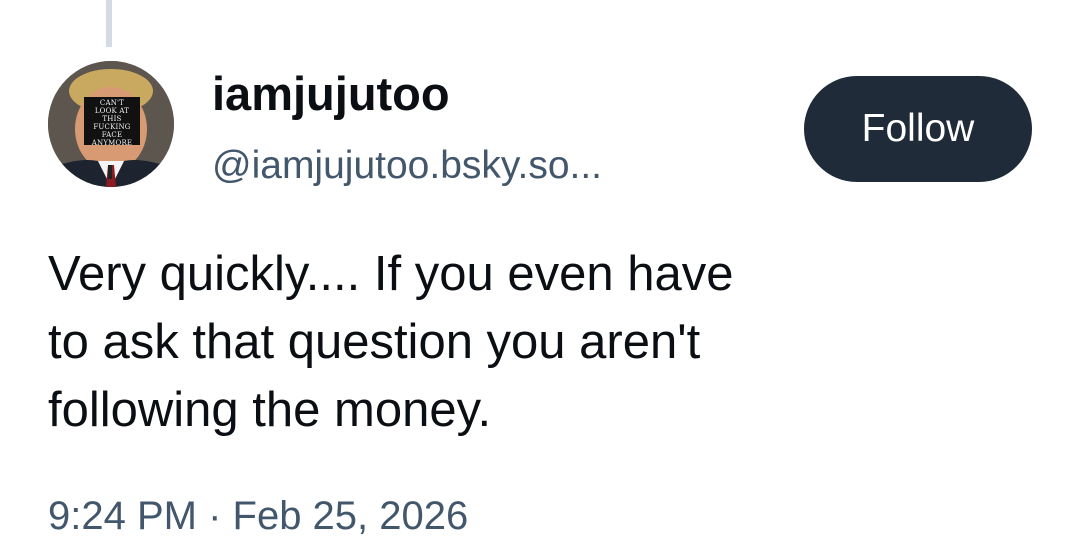  I want to click on avatar: CAN'T LOOK AT THIS FUCKING FACE ANYMORE, so click(111, 124).